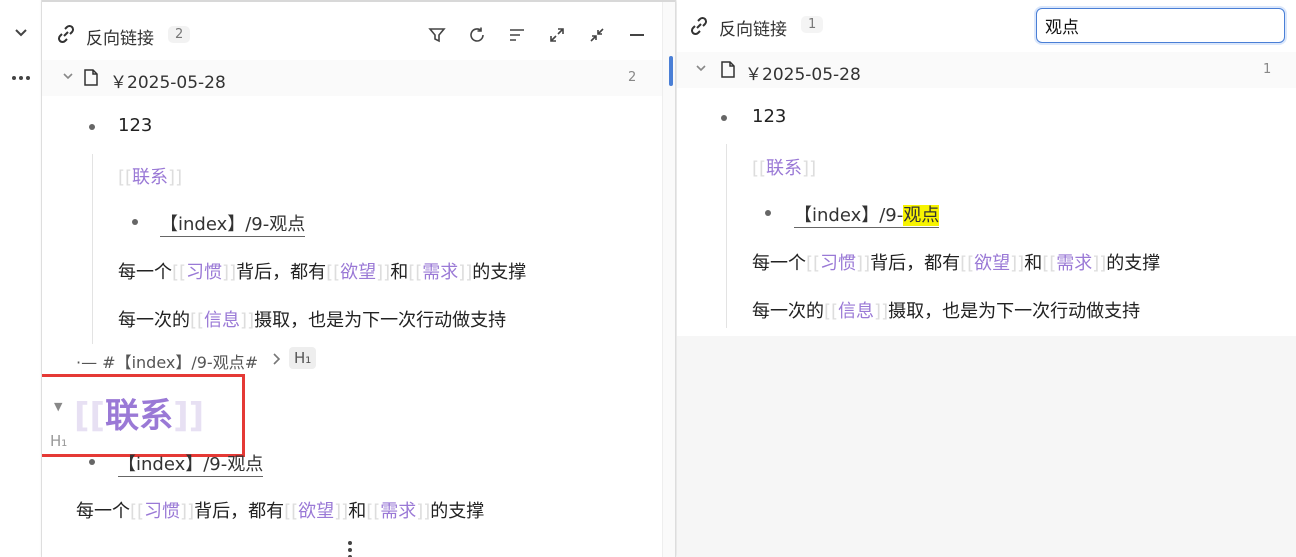  Describe the element at coordinates (303, 358) in the screenshot. I see `heading-level-badge: H₁` at that location.